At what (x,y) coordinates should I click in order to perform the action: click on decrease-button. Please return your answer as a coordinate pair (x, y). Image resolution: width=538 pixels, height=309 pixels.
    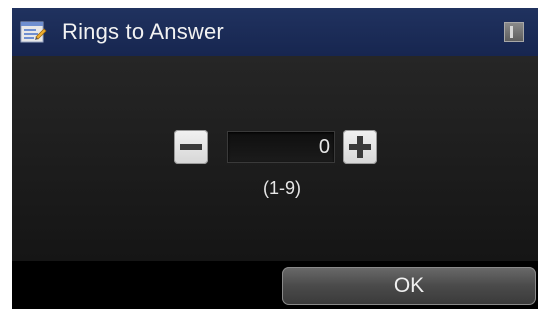
    Looking at the image, I should click on (191, 147).